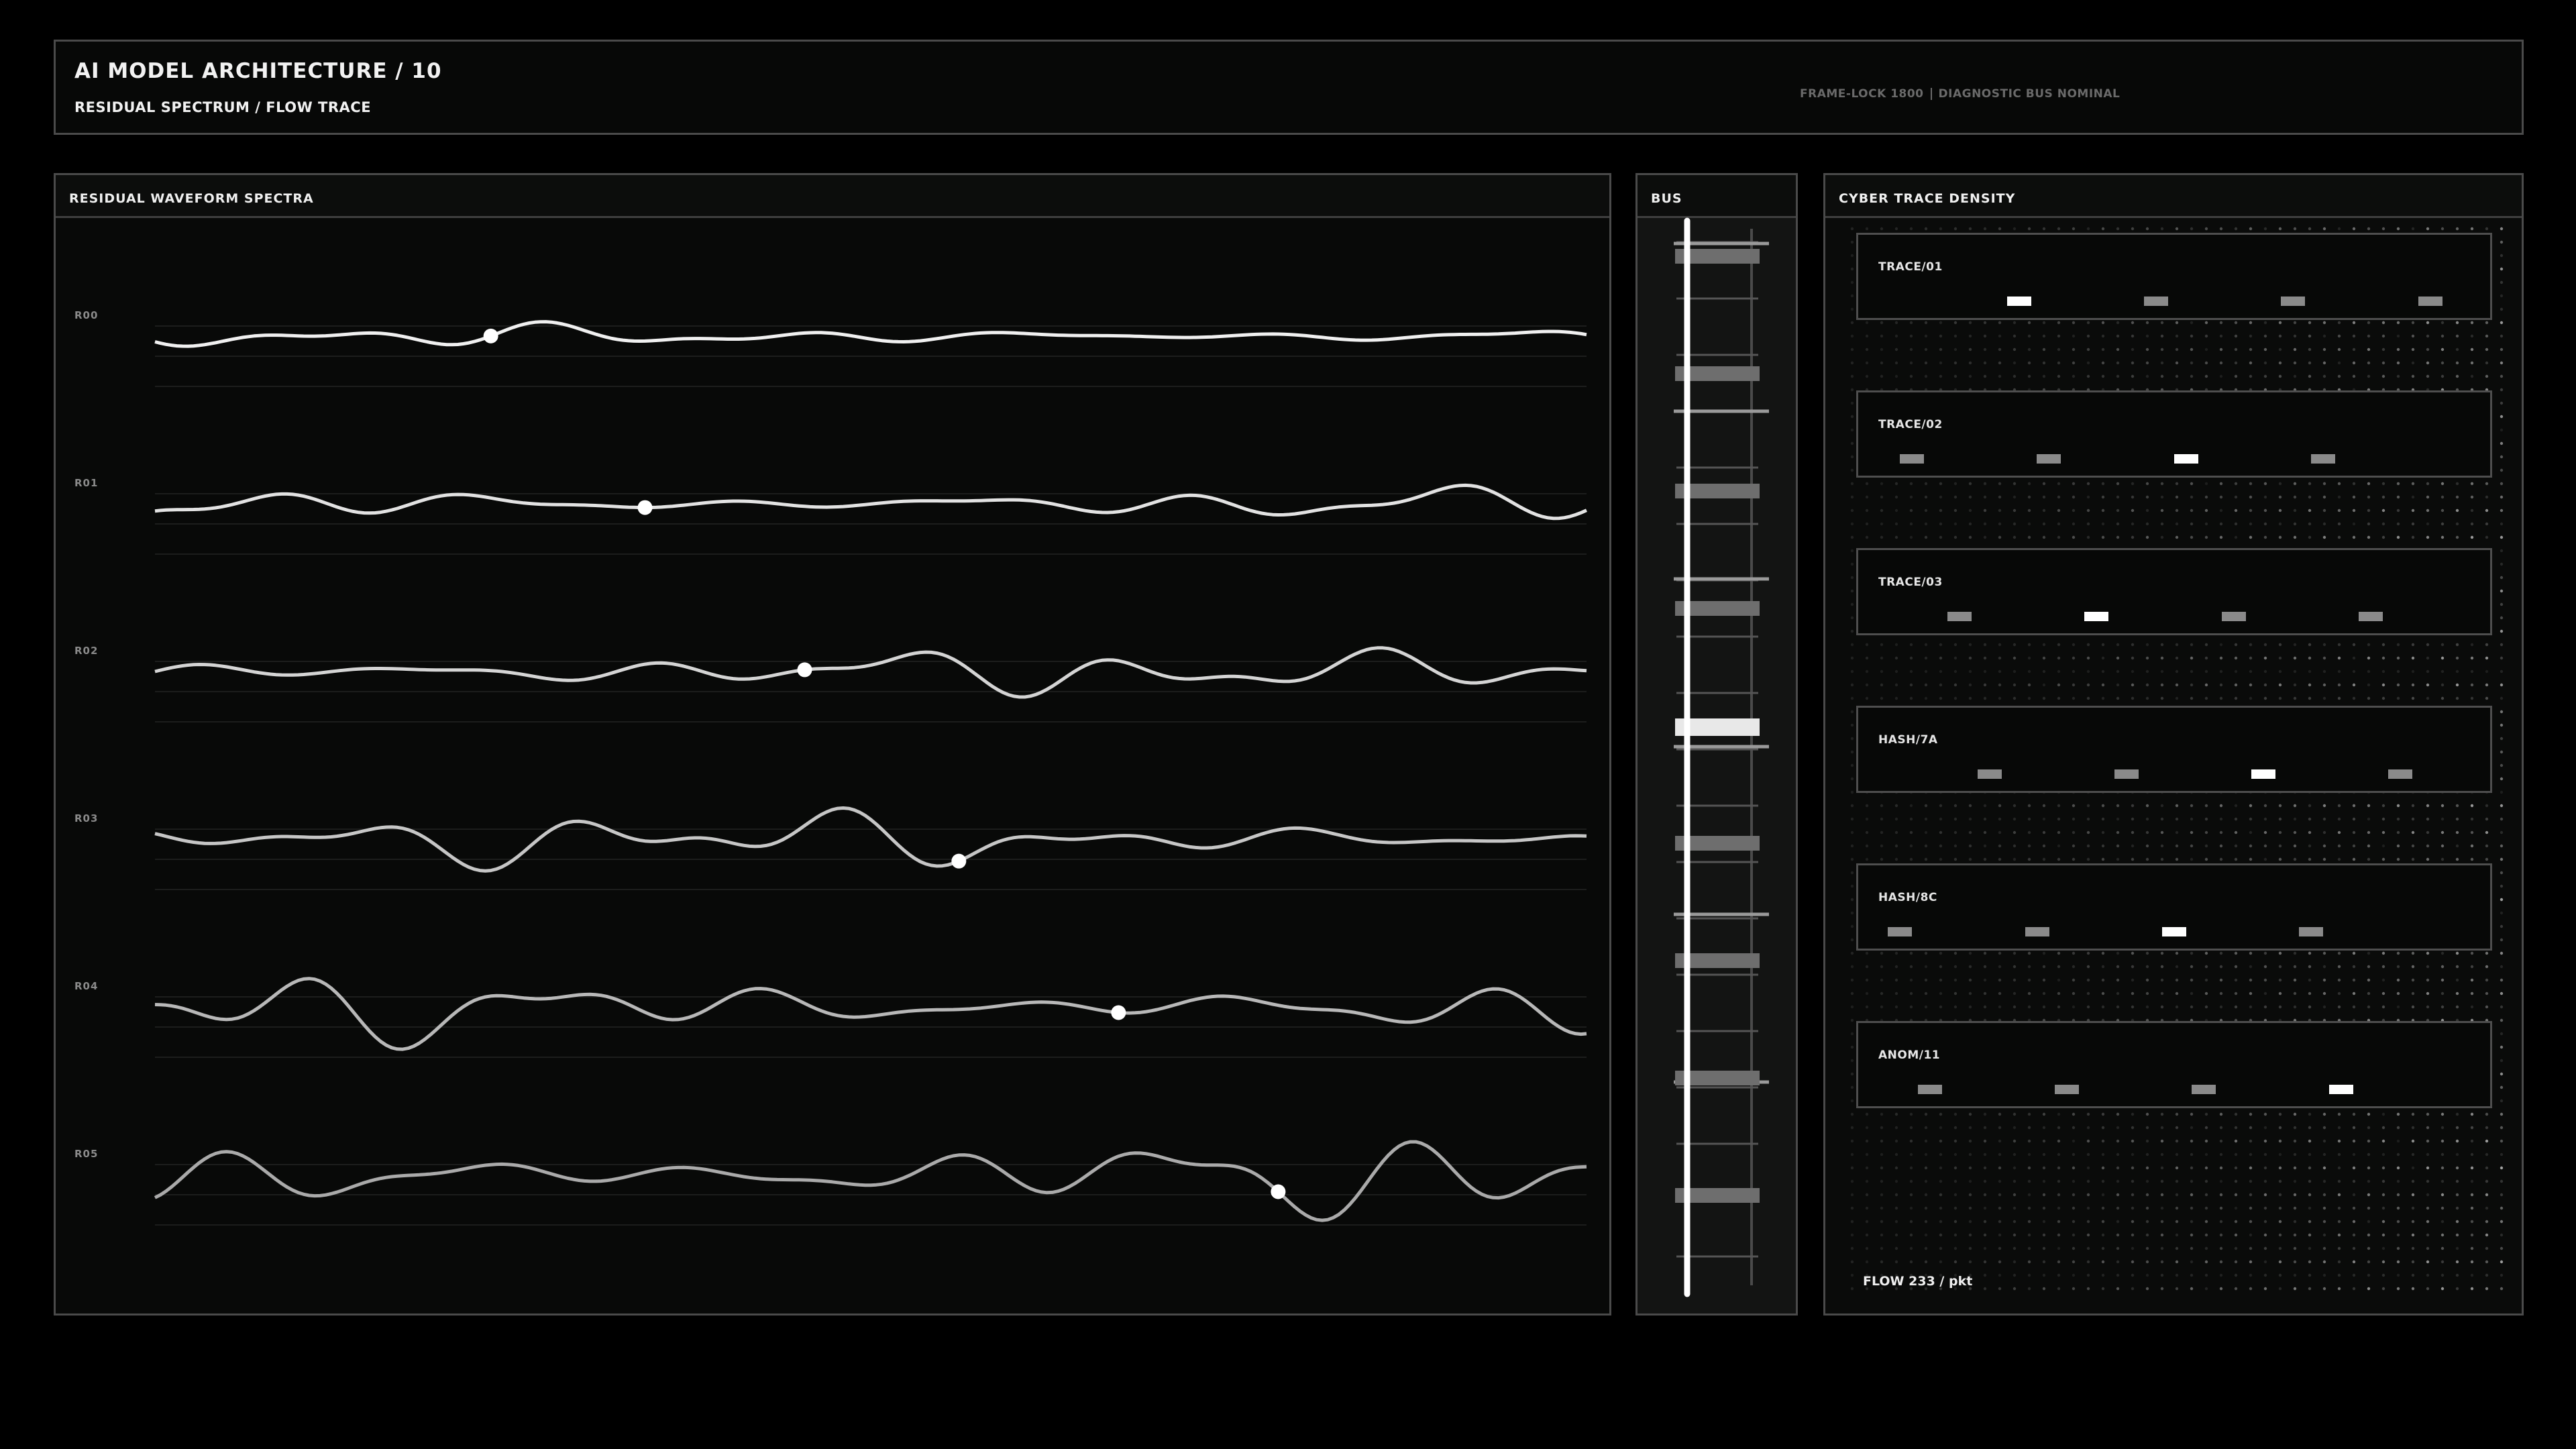 This screenshot has width=2576, height=1449. Describe the element at coordinates (2174, 276) in the screenshot. I see `trace-box: TRACE/01` at that location.